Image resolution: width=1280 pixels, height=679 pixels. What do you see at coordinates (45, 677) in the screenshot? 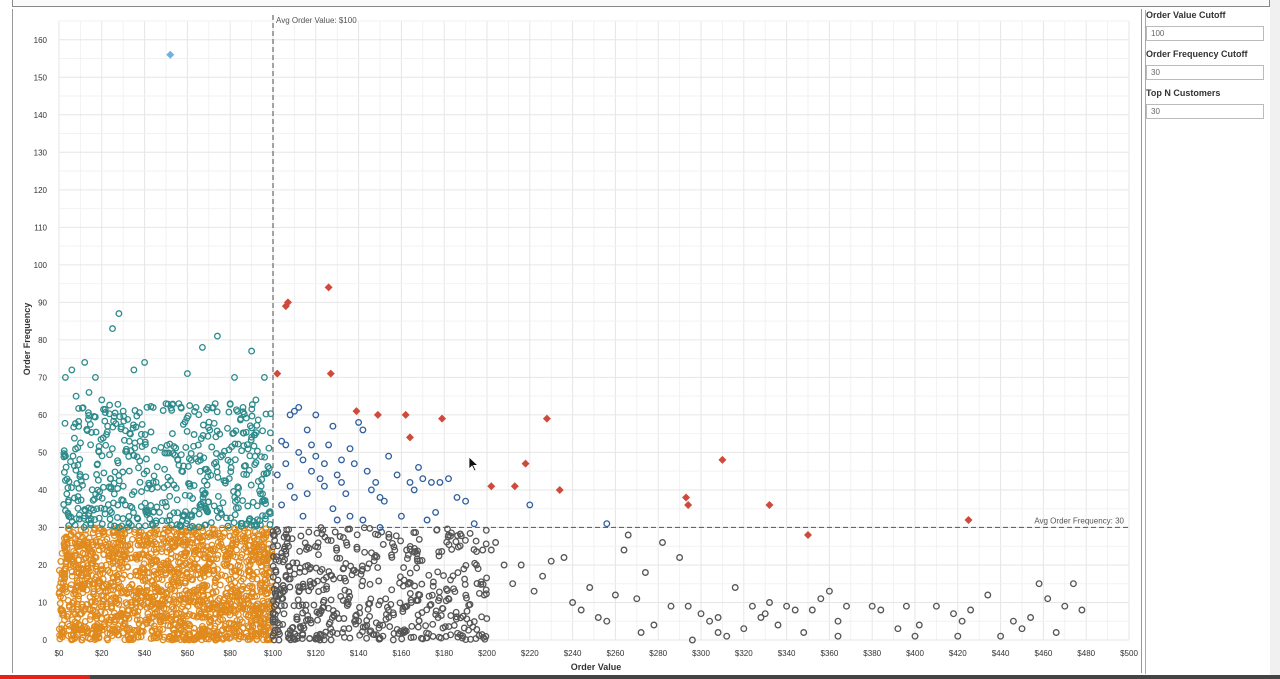
I see `video-progress-fill` at bounding box center [45, 677].